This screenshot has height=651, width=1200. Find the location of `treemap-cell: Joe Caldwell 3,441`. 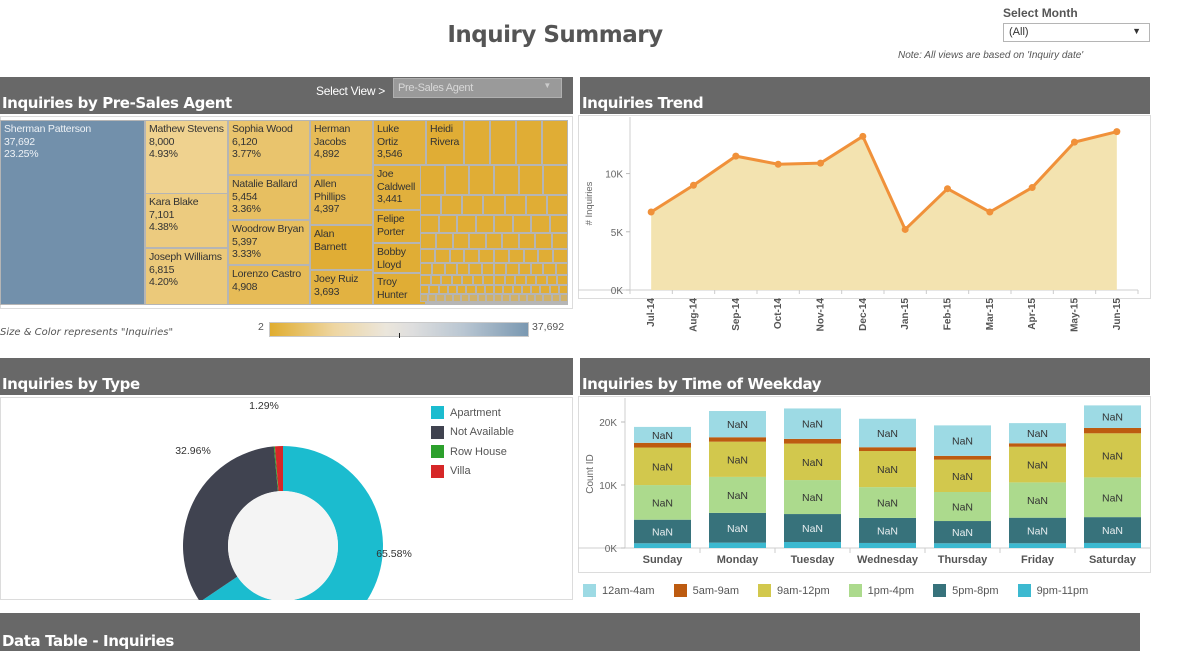

treemap-cell: Joe Caldwell 3,441 is located at coordinates (399, 187).